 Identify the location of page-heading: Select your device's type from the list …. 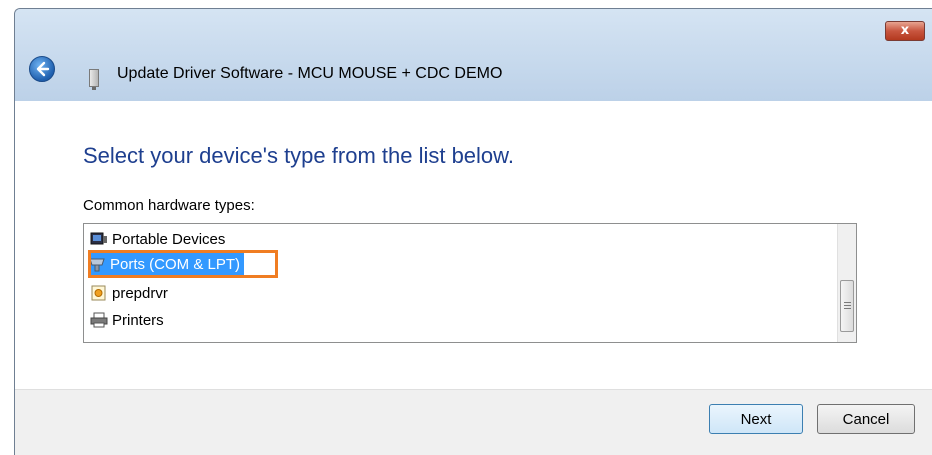
(298, 155).